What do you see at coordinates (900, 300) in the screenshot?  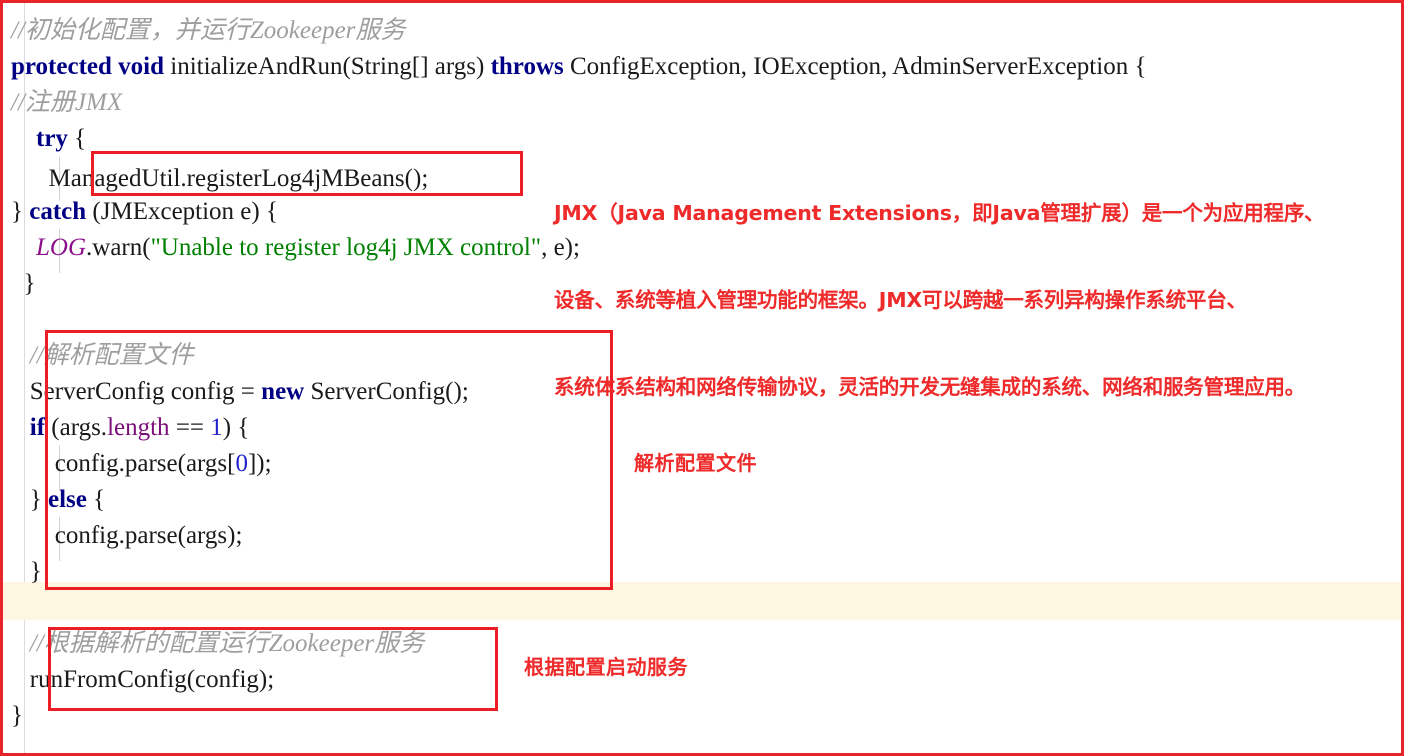 I see `annotation-jmx-line-2: 设备、系统等植入管理功能的框架。JMX可以跨越一系列异构操作系统平台、` at bounding box center [900, 300].